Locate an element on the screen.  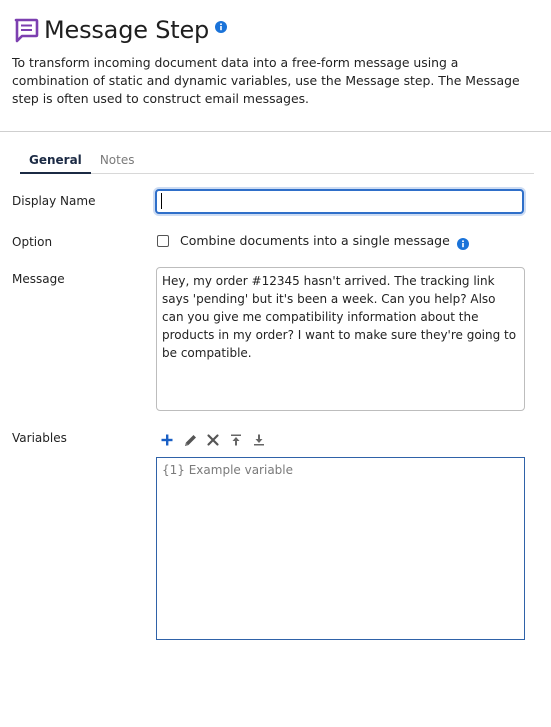
display-name-label: Display Name is located at coordinates (54, 201).